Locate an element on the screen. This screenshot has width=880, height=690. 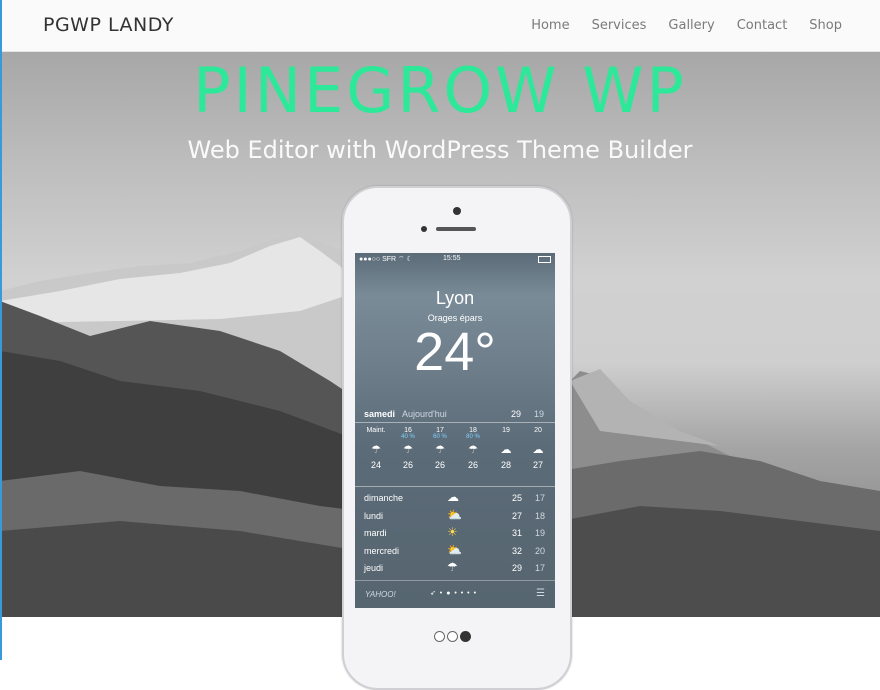
hourly-item: 18 80 % ☂ 26 is located at coordinates (473, 448).